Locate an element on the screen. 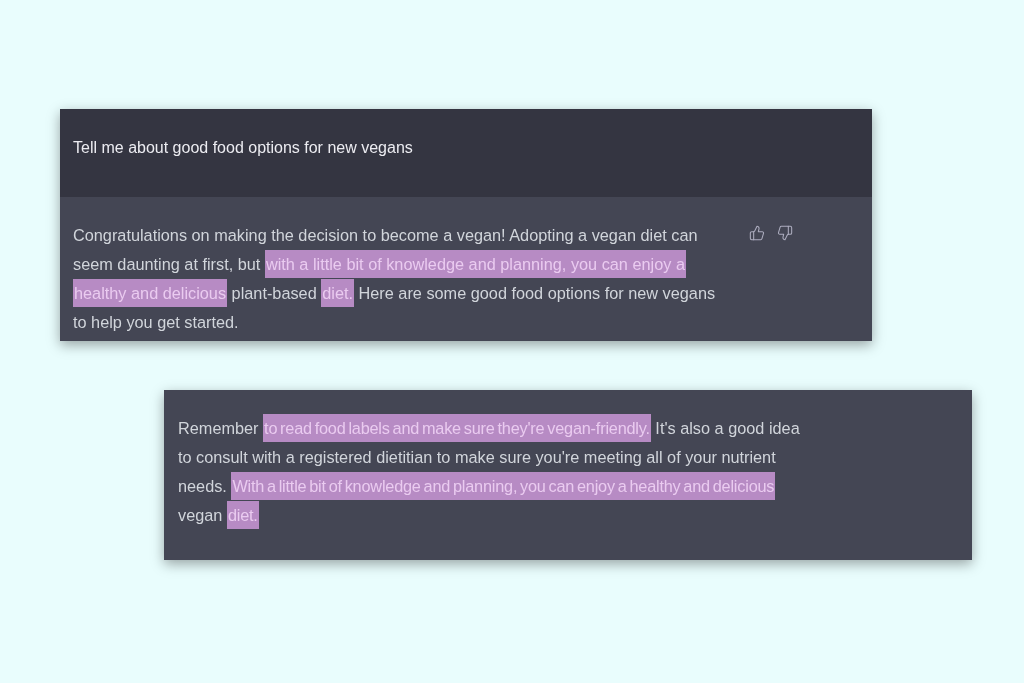 Image resolution: width=1024 pixels, height=683 pixels. excerpt-text: Remember to read food labels and make sure they're vegan-friendly. It's also a good idea to consult with a registered dietitian to make sure you're meeting all of your nutrient needs. With a little bit of knowledge and planning, you can enjoy a healthy and delicious vegan diet. is located at coordinates (491, 472).